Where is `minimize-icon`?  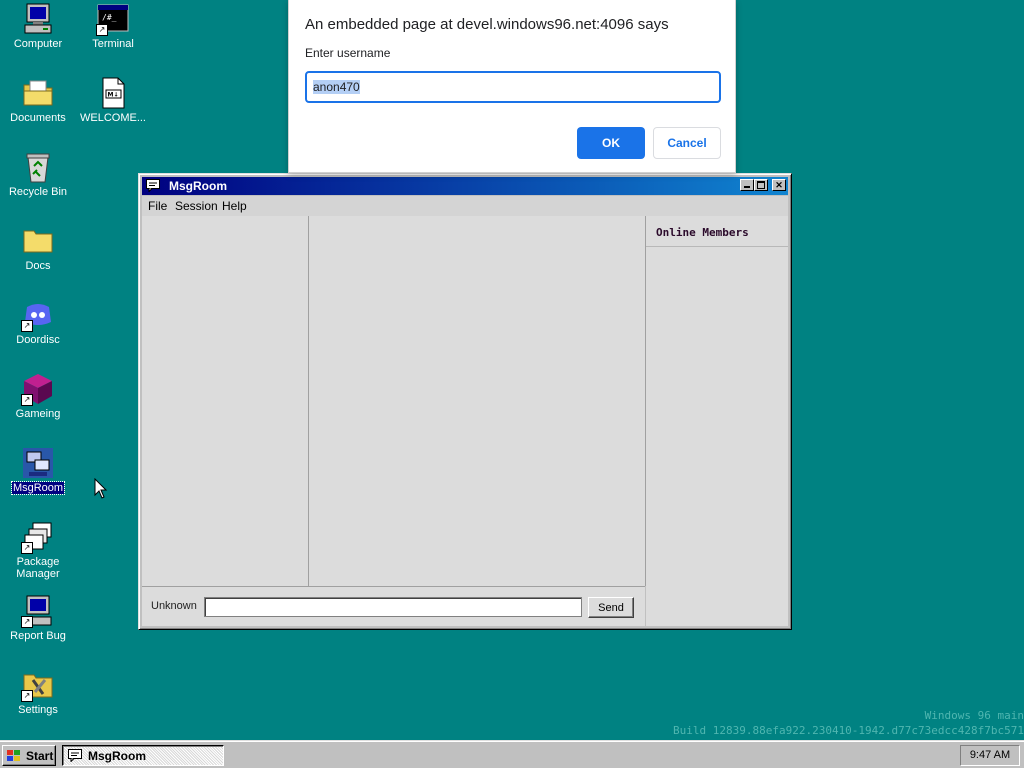 minimize-icon is located at coordinates (747, 186).